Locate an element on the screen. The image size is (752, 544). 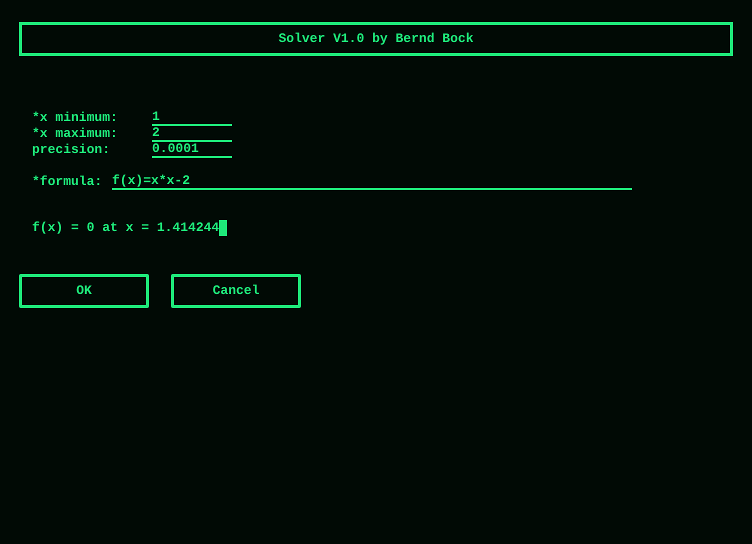
input-field: 1 is located at coordinates (192, 118).